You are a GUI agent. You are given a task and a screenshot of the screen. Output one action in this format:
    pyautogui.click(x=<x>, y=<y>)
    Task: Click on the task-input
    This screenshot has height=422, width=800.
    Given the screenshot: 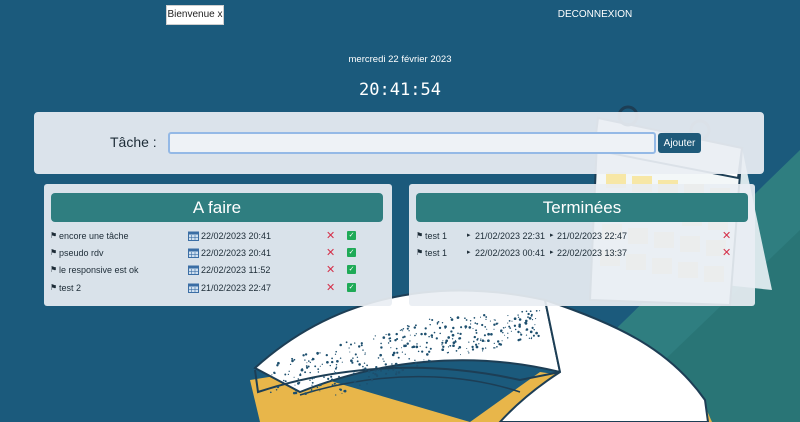 What is the action you would take?
    pyautogui.click(x=412, y=143)
    